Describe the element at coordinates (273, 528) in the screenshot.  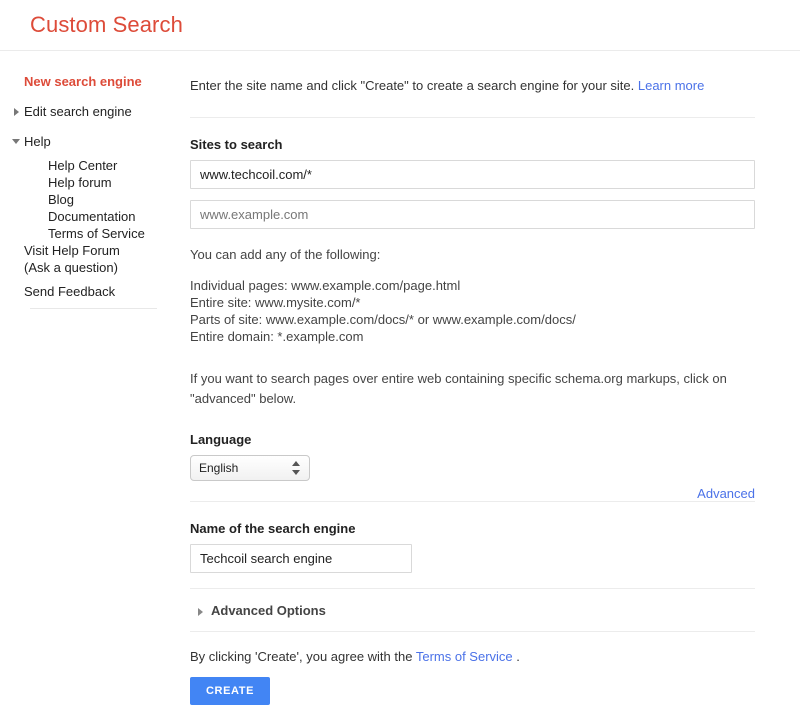
I see `name-of-search-engine-label: Name of the search engine` at that location.